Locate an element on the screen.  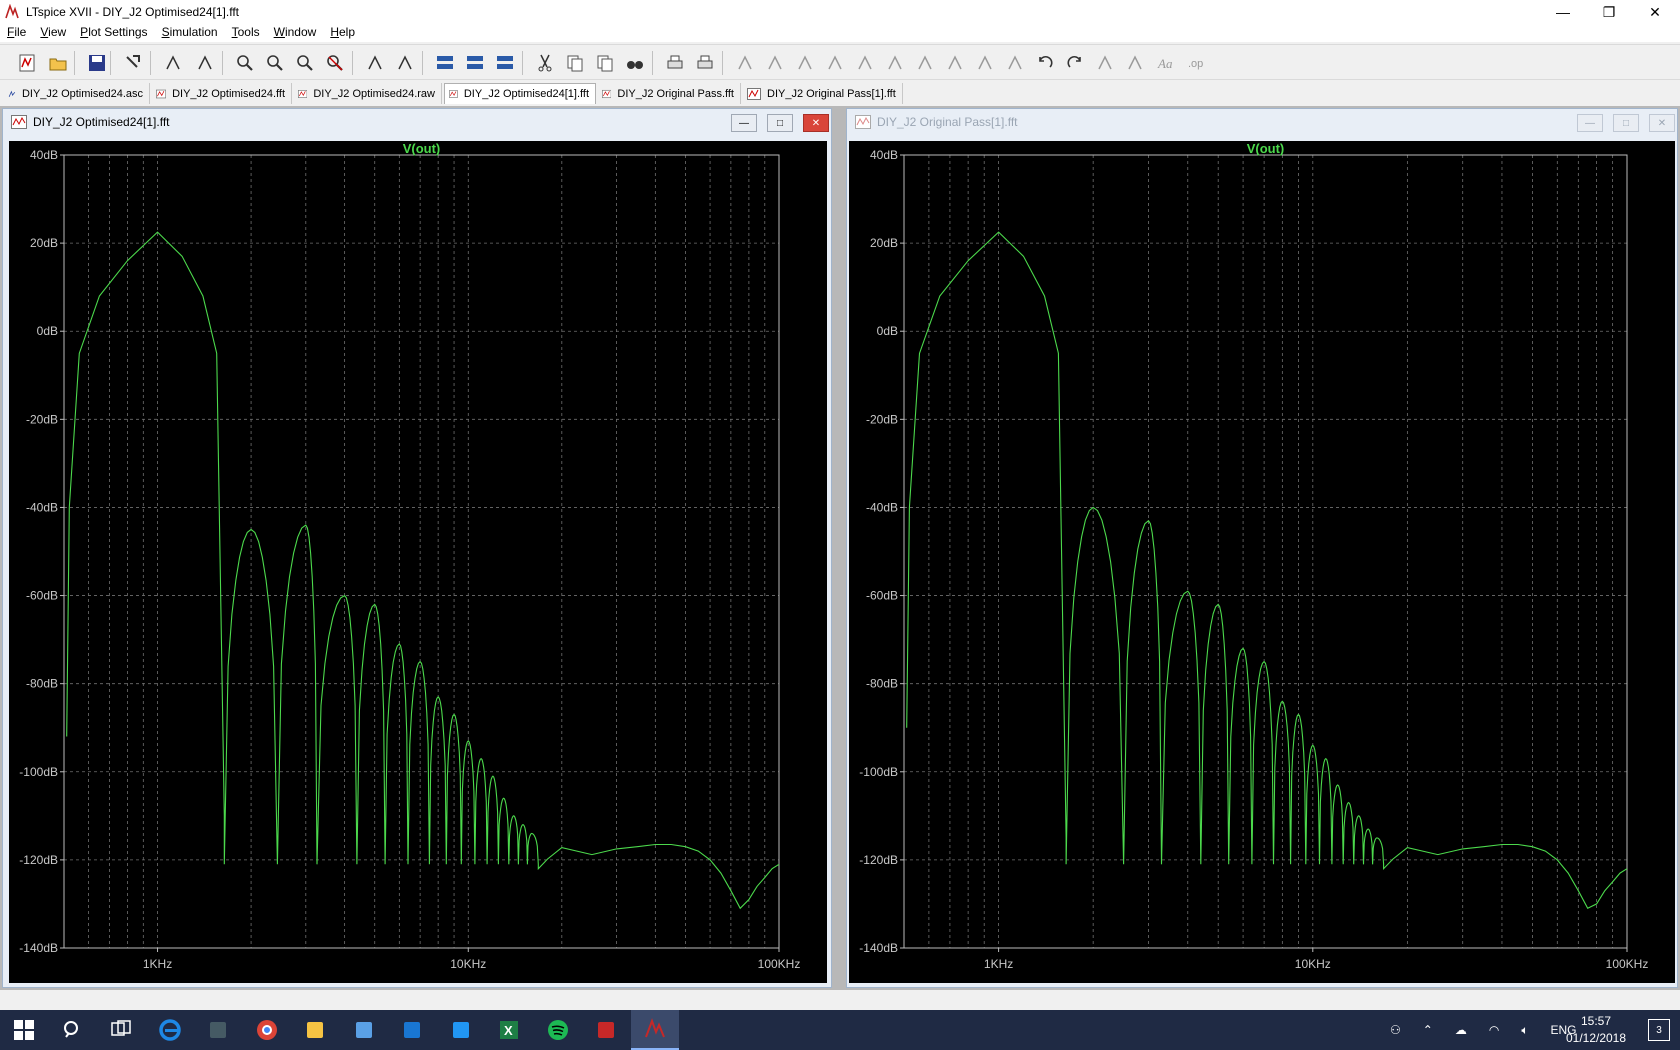
paste-button is located at coordinates (605, 63).